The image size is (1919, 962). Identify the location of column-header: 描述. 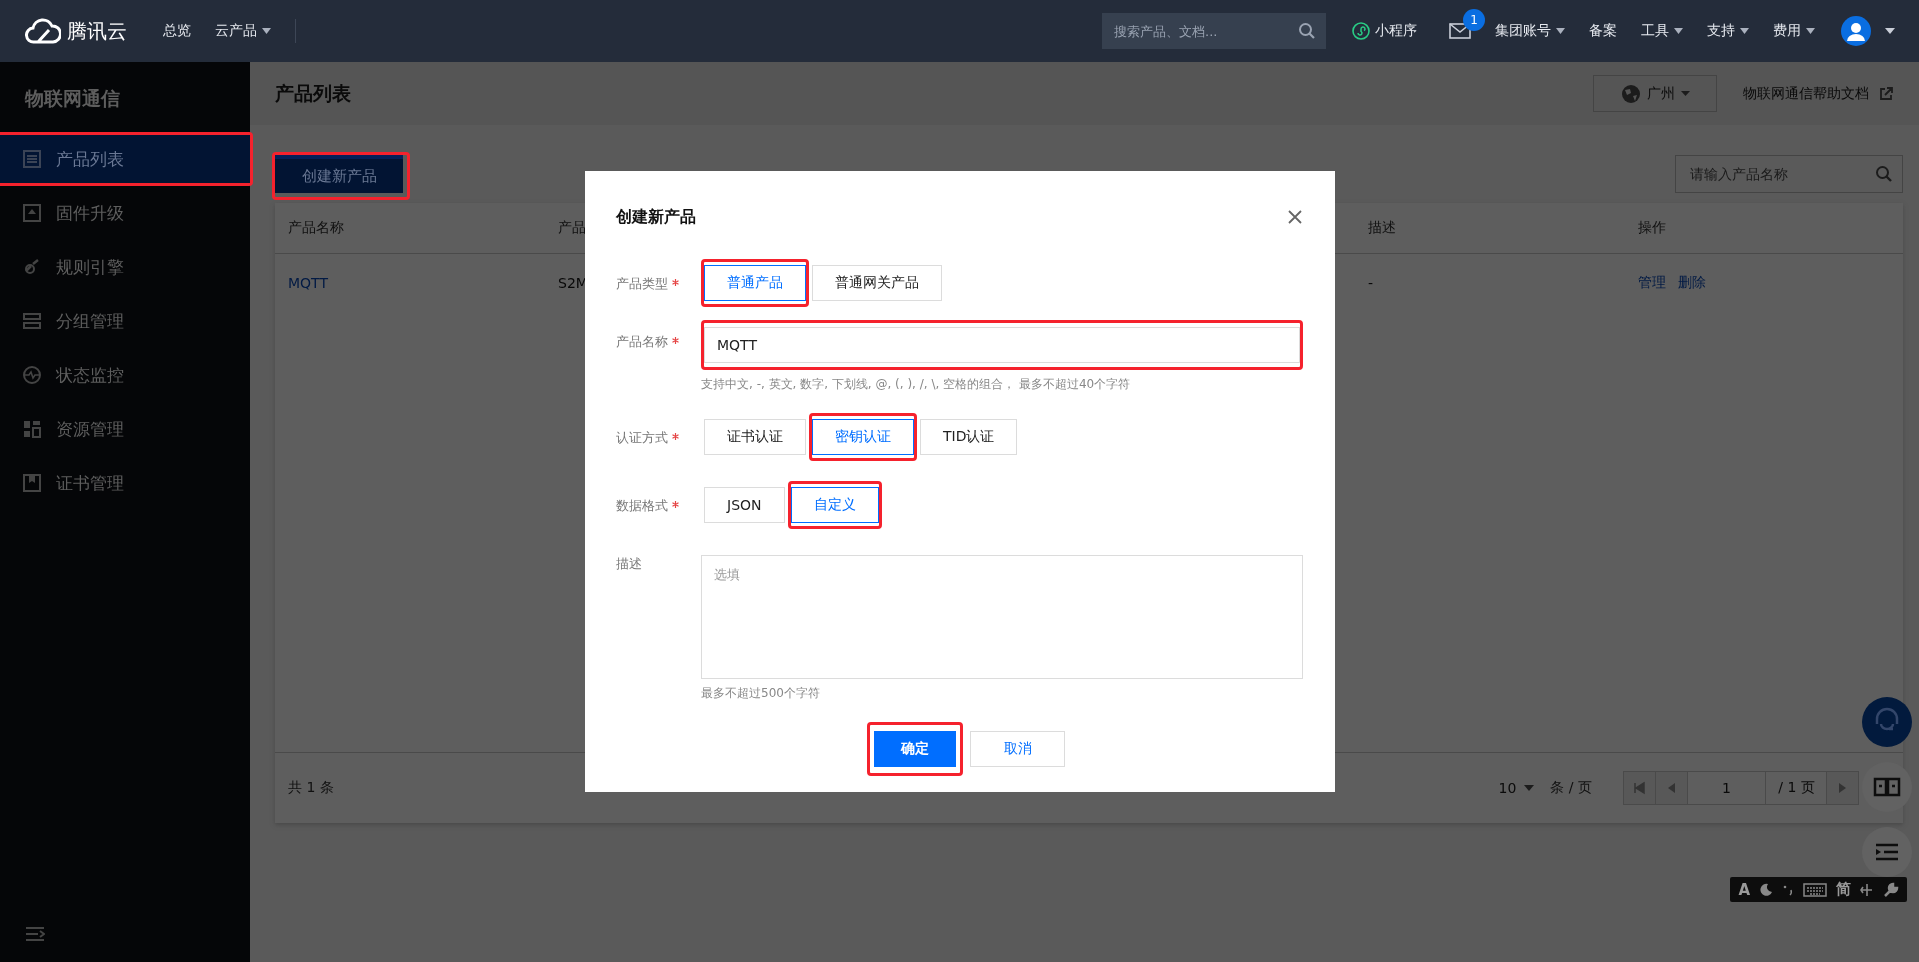
(1382, 228).